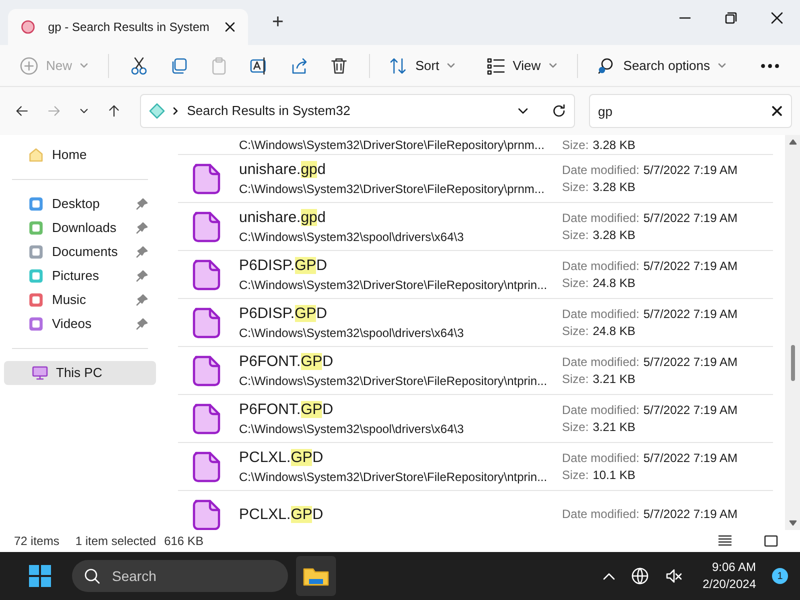  What do you see at coordinates (184, 541) in the screenshot?
I see `selection-size: 616 KB` at bounding box center [184, 541].